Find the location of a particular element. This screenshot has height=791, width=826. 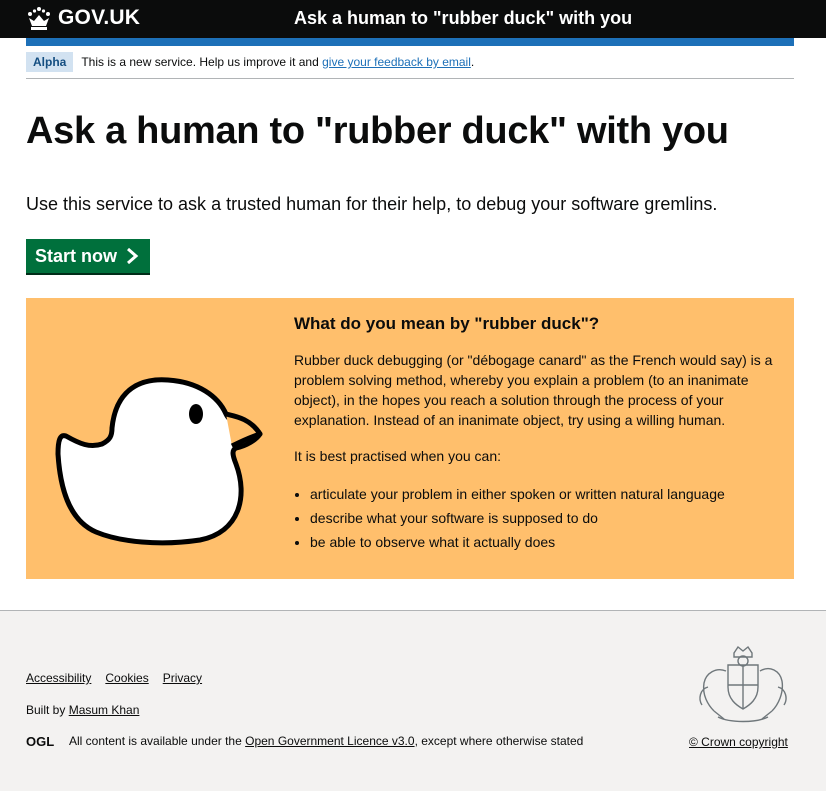

footer-link-accessibility: Accessibility is located at coordinates (58, 678).